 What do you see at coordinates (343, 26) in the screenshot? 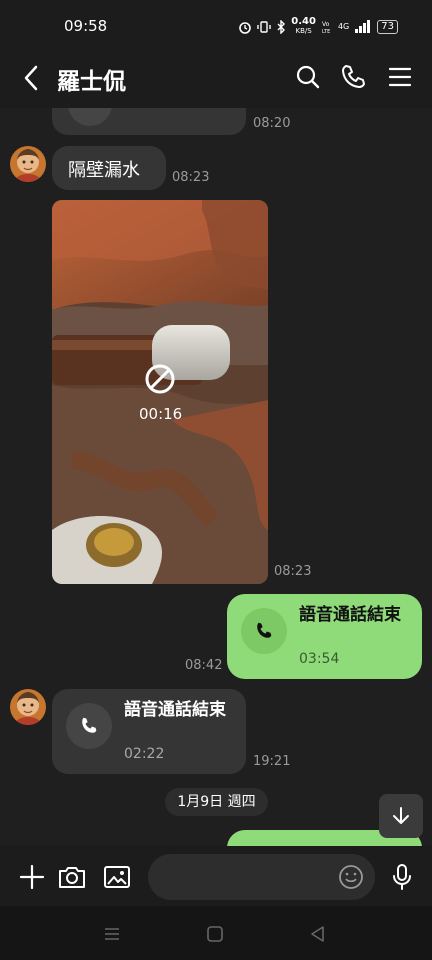
I see `network-type: 4G` at bounding box center [343, 26].